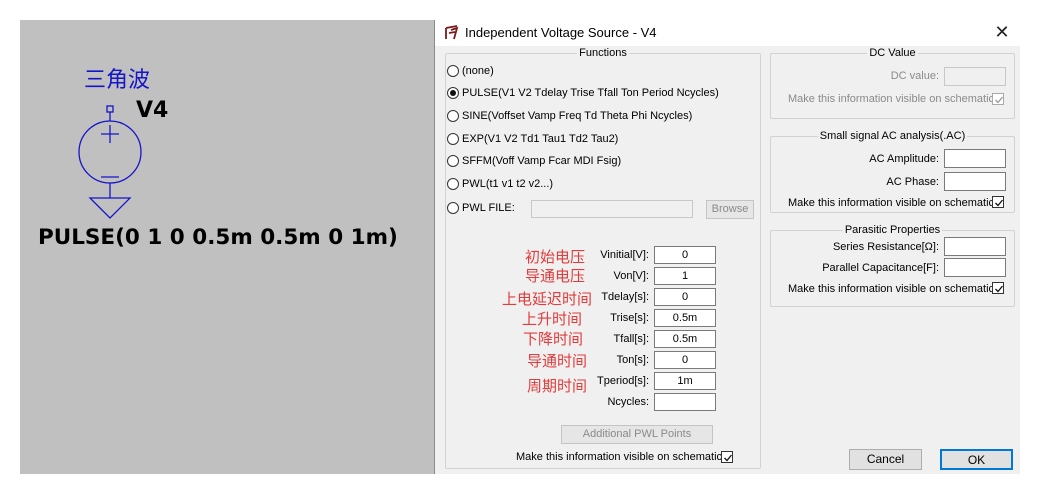 This screenshot has width=1040, height=494. I want to click on dialog-titlebar: Independent Voltage Source - V4 ✕, so click(728, 33).